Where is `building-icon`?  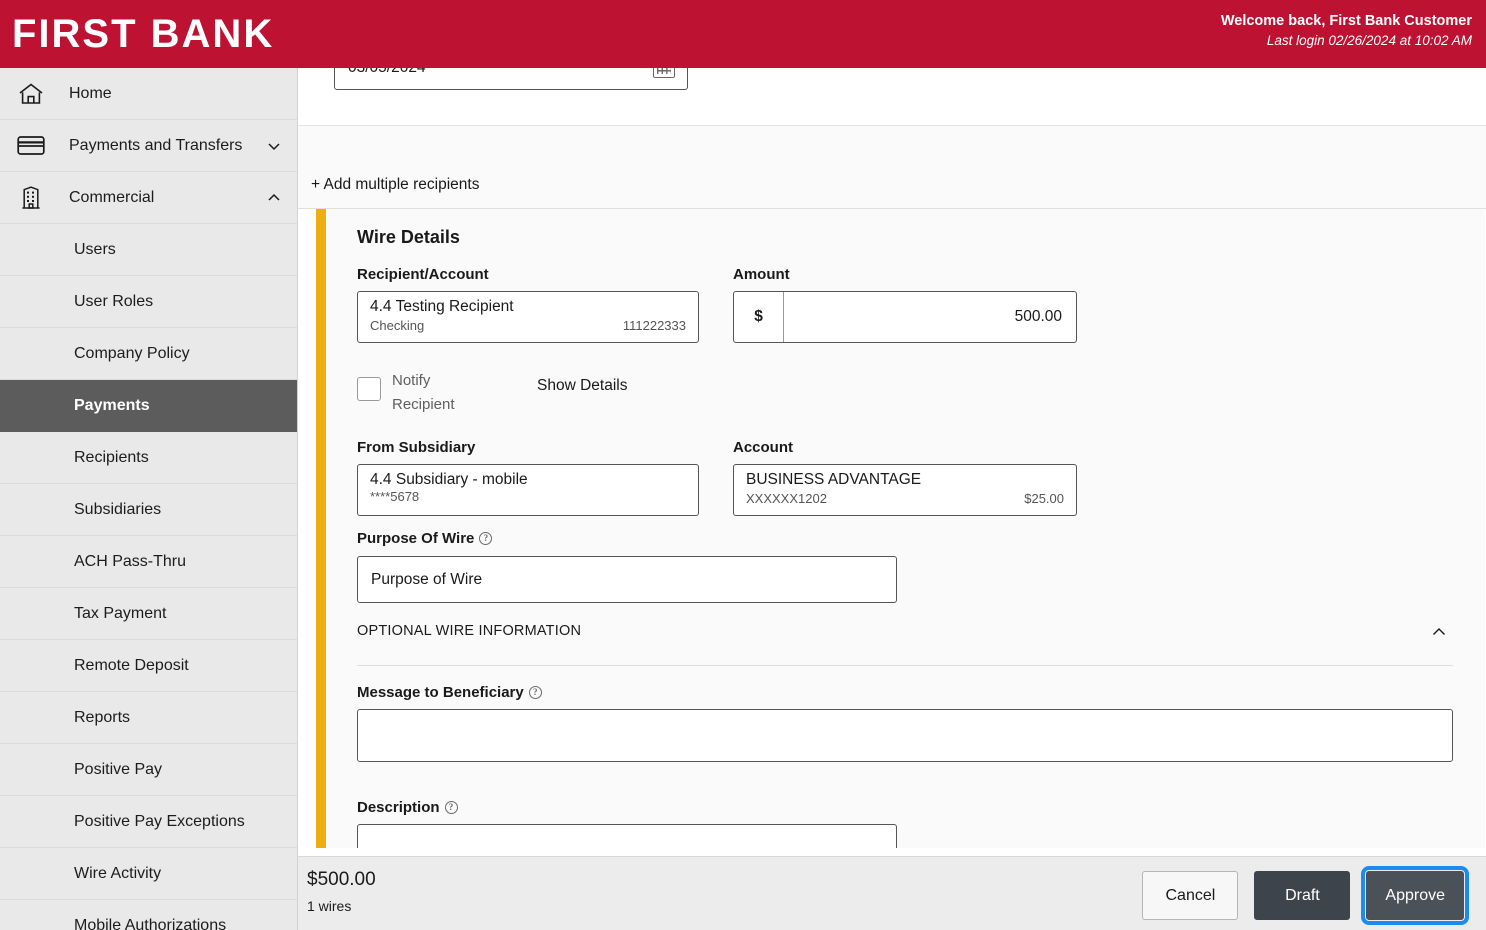
building-icon is located at coordinates (31, 198).